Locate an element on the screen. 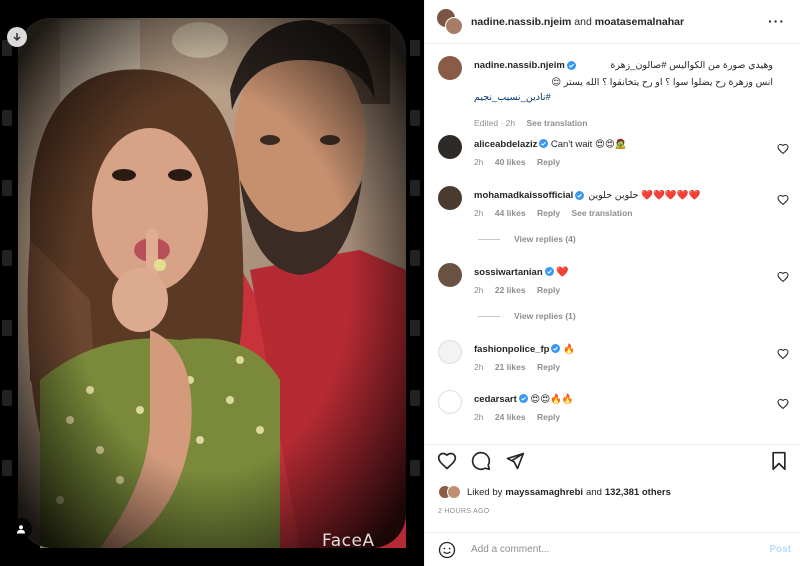 The image size is (800, 566). caption-edited: Edited · 2h is located at coordinates (495, 123).